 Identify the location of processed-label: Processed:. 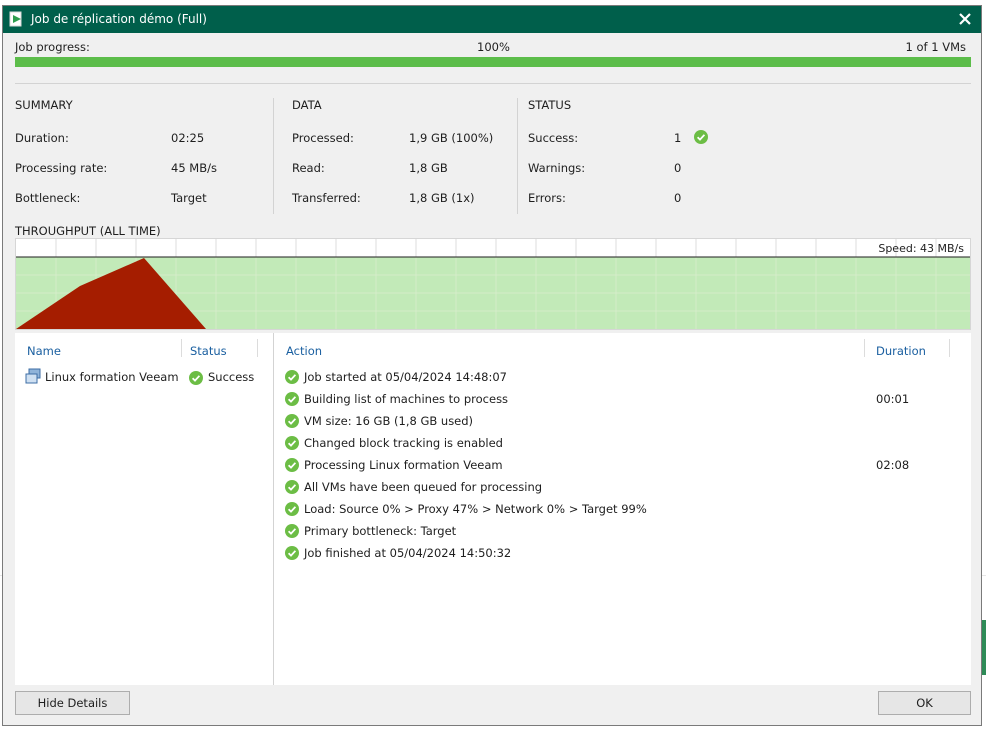
(323, 138).